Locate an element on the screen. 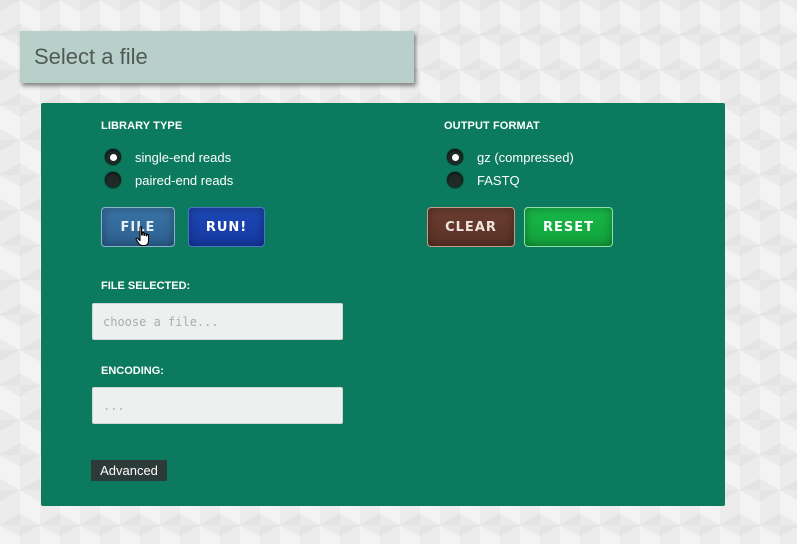 The width and height of the screenshot is (797, 544). radio-single-end: single-end reads is located at coordinates (168, 157).